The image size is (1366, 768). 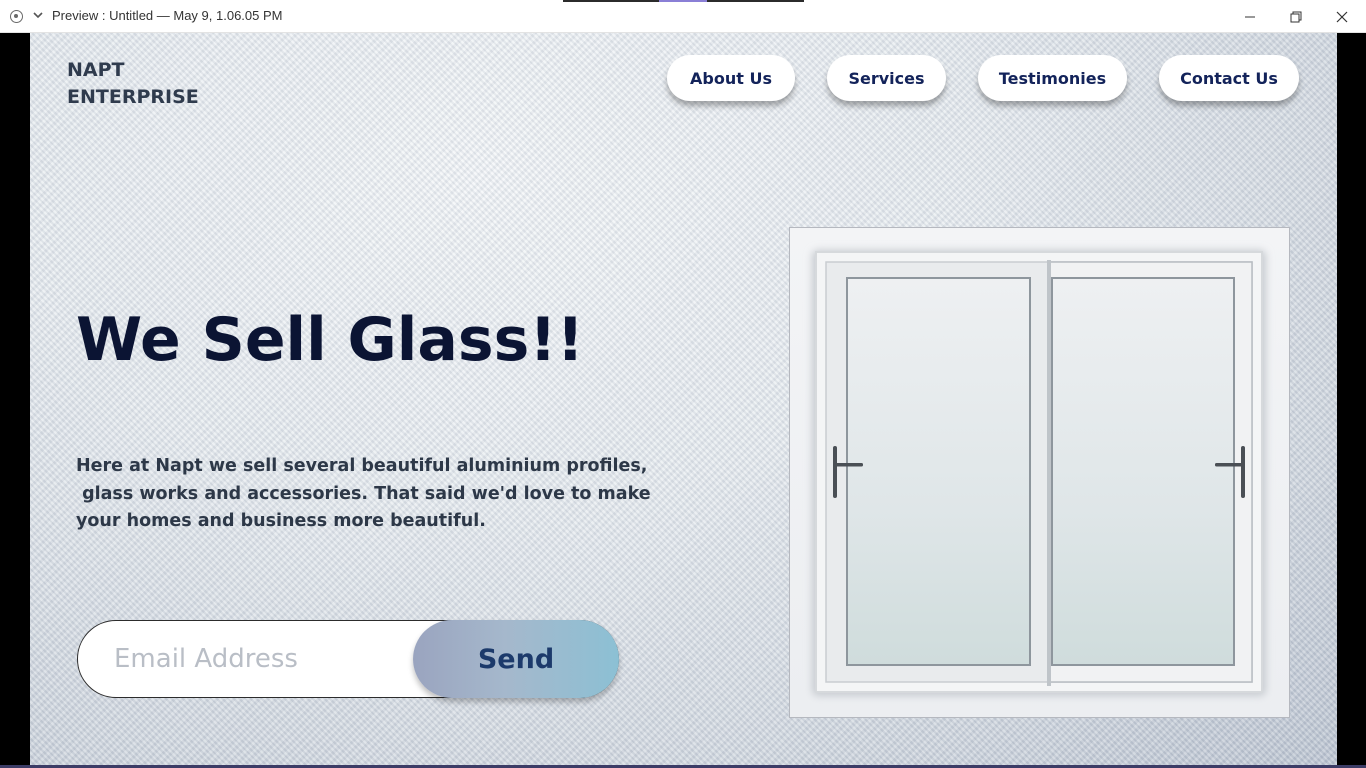 What do you see at coordinates (516, 659) in the screenshot?
I see `send-button: Send` at bounding box center [516, 659].